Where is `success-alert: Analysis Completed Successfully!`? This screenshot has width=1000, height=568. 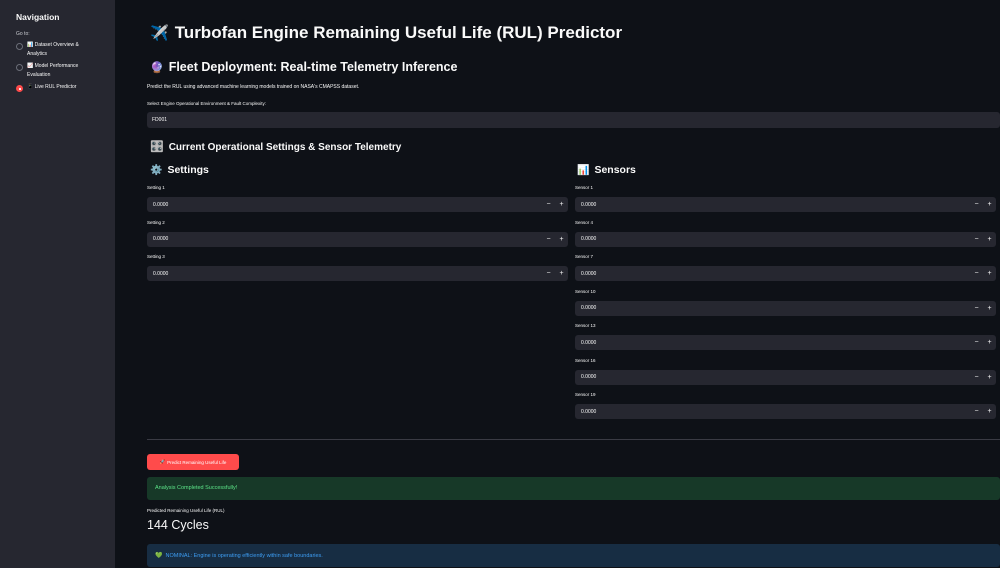 success-alert: Analysis Completed Successfully! is located at coordinates (573, 488).